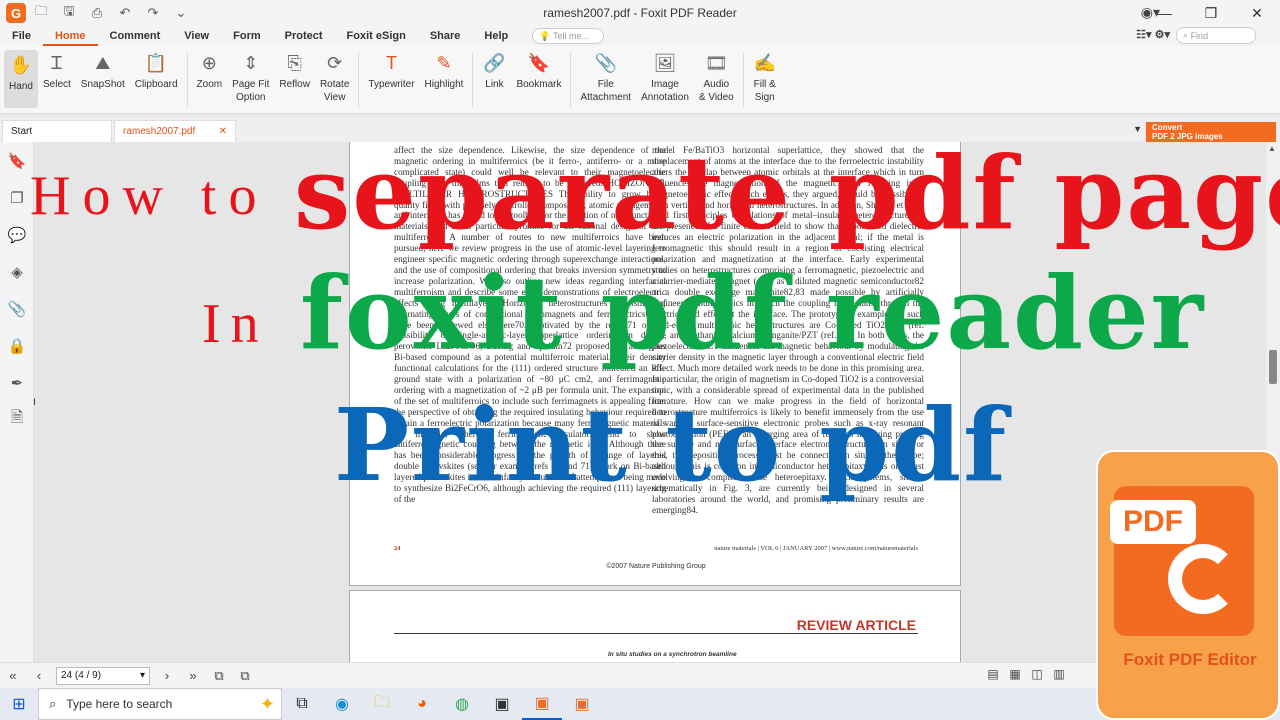 The image size is (1280, 720). What do you see at coordinates (125, 13) in the screenshot?
I see `undo-icon: ↶` at bounding box center [125, 13].